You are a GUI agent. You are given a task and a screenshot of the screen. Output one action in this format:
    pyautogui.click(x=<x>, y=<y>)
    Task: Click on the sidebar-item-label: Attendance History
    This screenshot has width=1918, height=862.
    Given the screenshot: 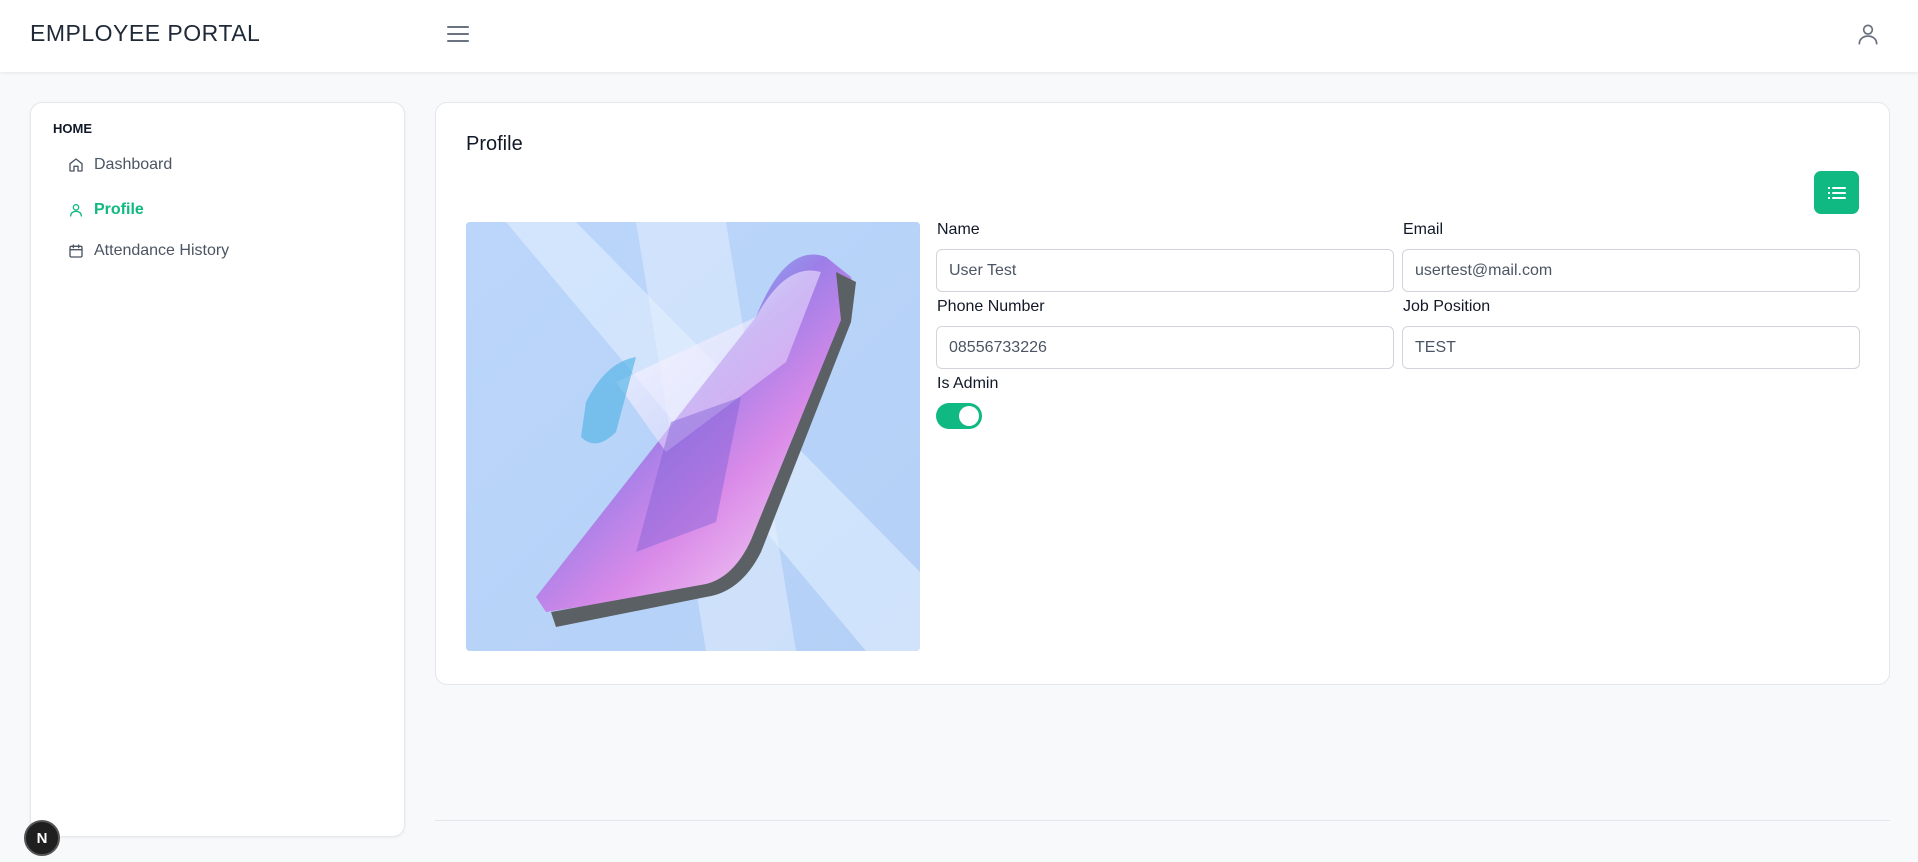 What is the action you would take?
    pyautogui.click(x=162, y=250)
    